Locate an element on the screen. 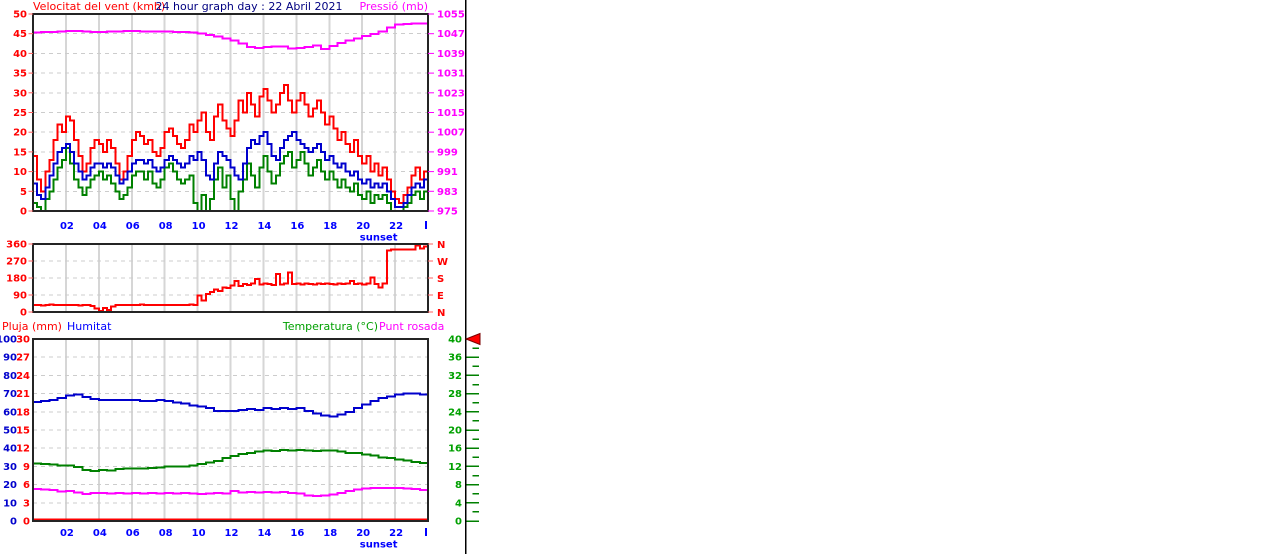 Image resolution: width=1280 pixels, height=554 pixels. pressure-tick-label: 999 is located at coordinates (447, 152).